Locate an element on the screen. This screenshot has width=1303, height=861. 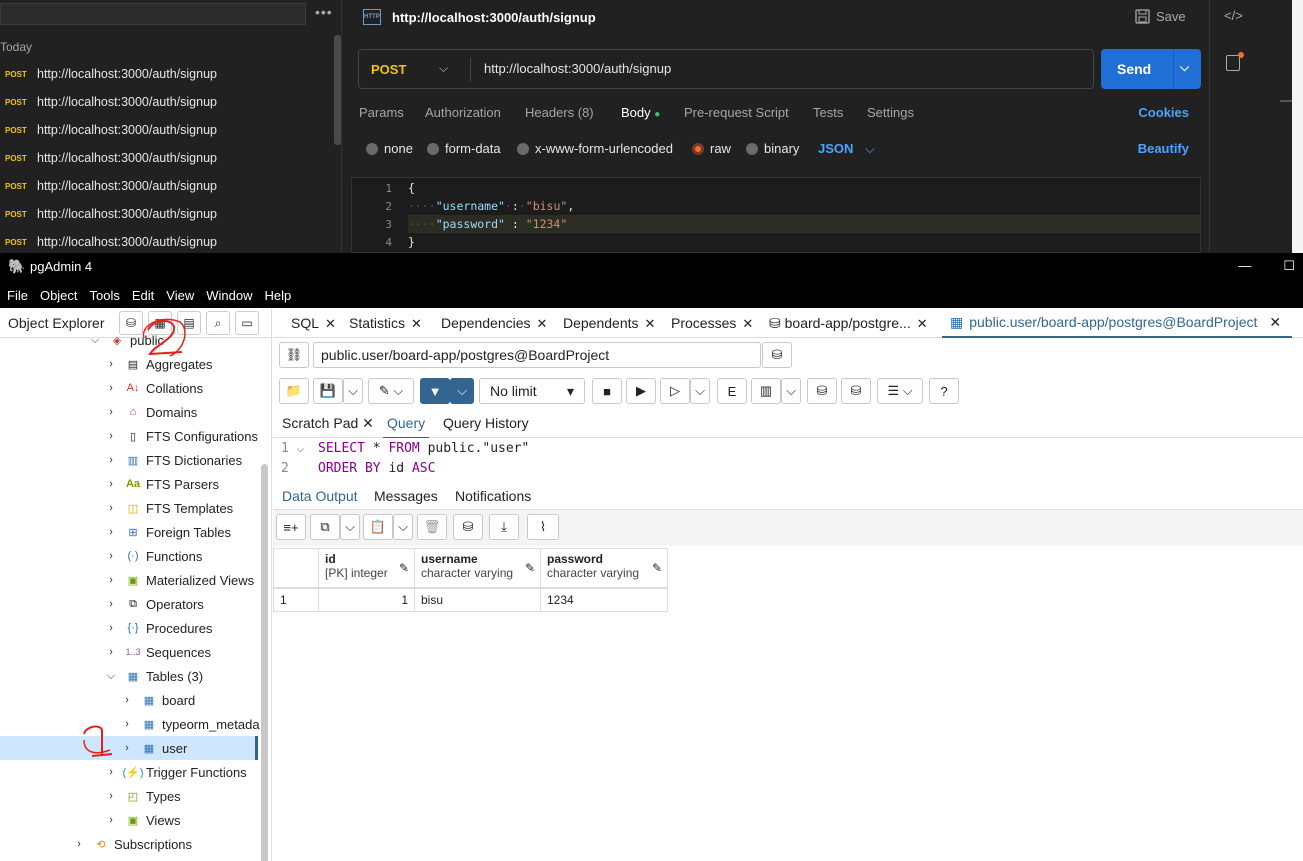
tab-body: Body ● is located at coordinates (640, 112).